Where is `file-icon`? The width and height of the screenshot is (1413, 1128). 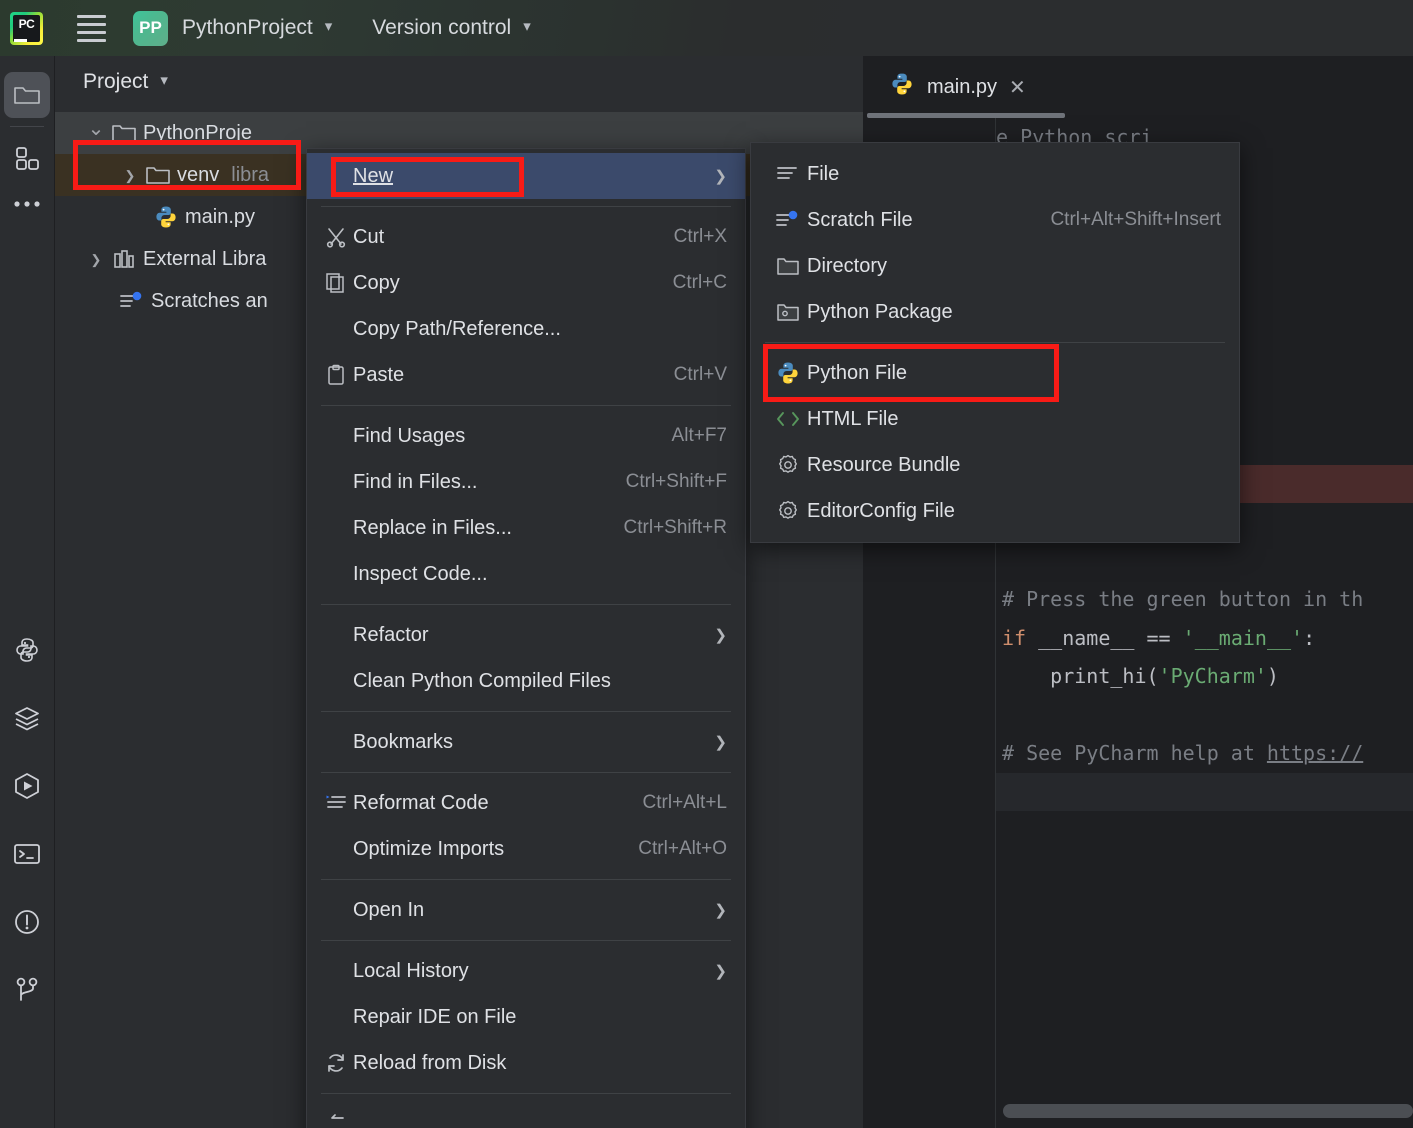 file-icon is located at coordinates (788, 174).